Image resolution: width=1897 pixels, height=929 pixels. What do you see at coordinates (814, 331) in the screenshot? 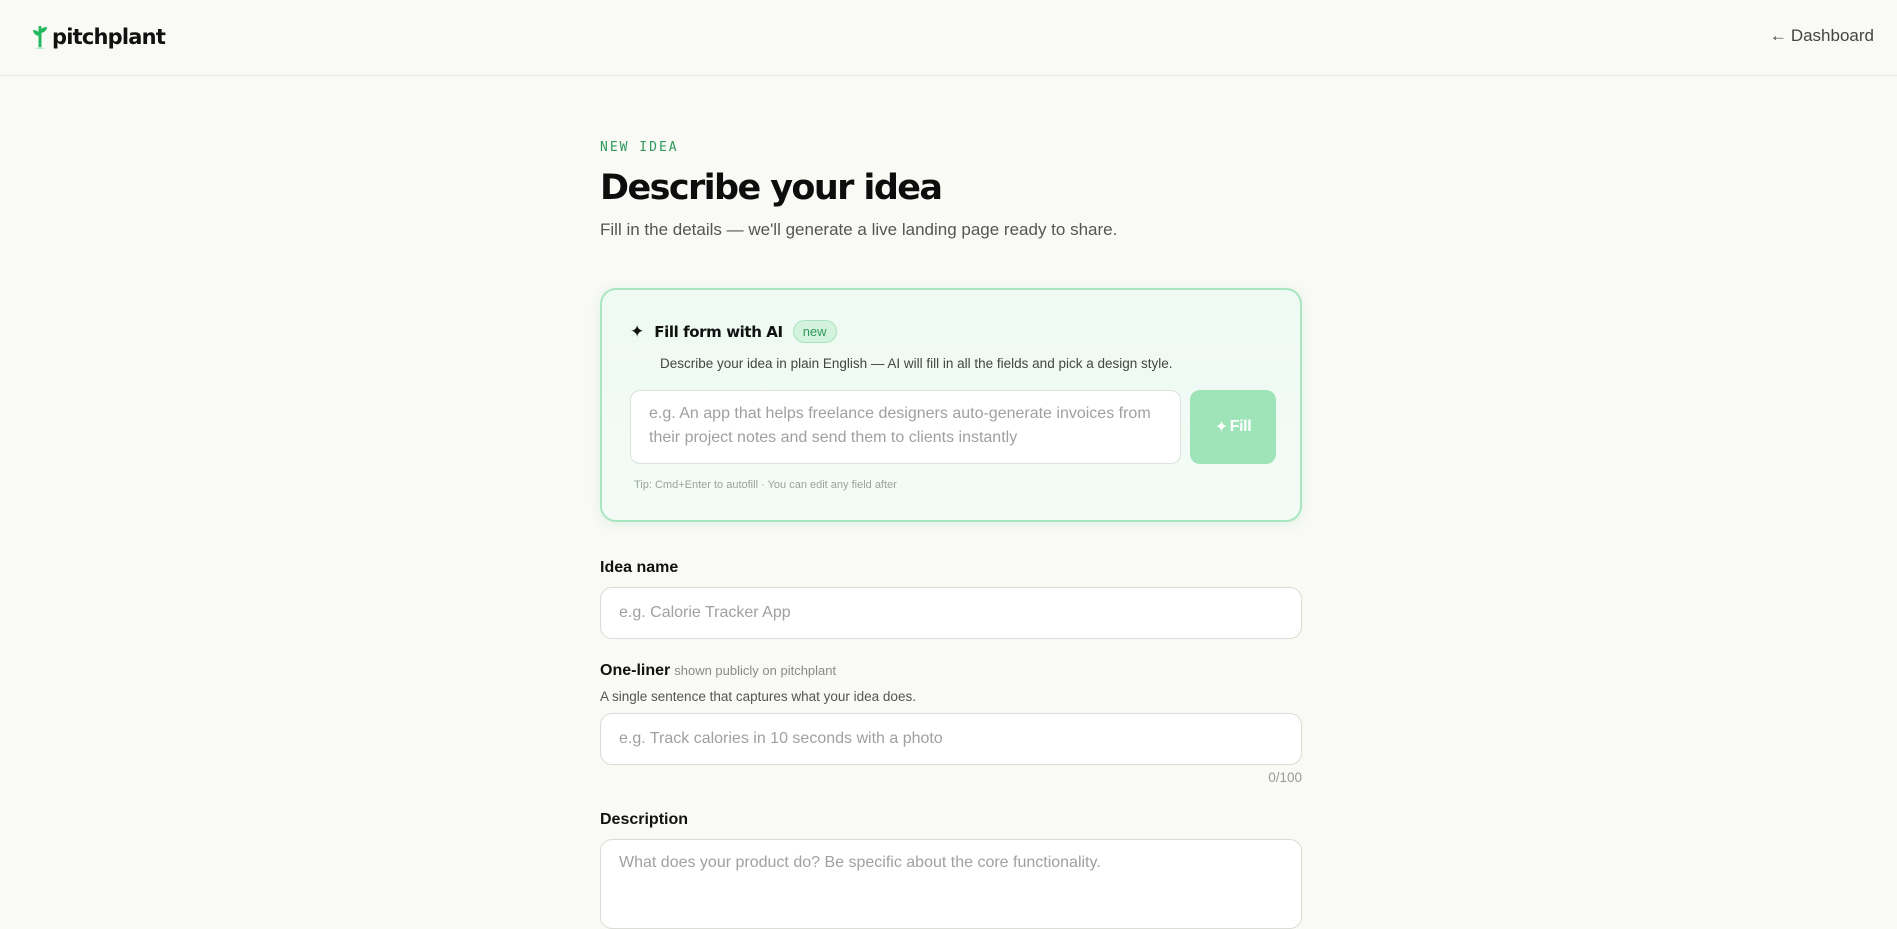
I see `new-badge: new` at bounding box center [814, 331].